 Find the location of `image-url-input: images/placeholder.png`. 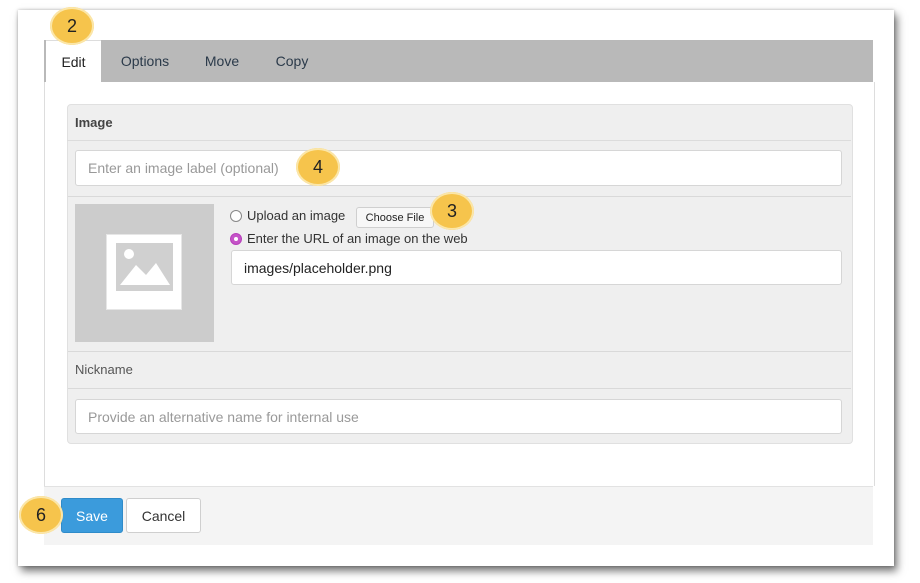

image-url-input: images/placeholder.png is located at coordinates (536, 267).